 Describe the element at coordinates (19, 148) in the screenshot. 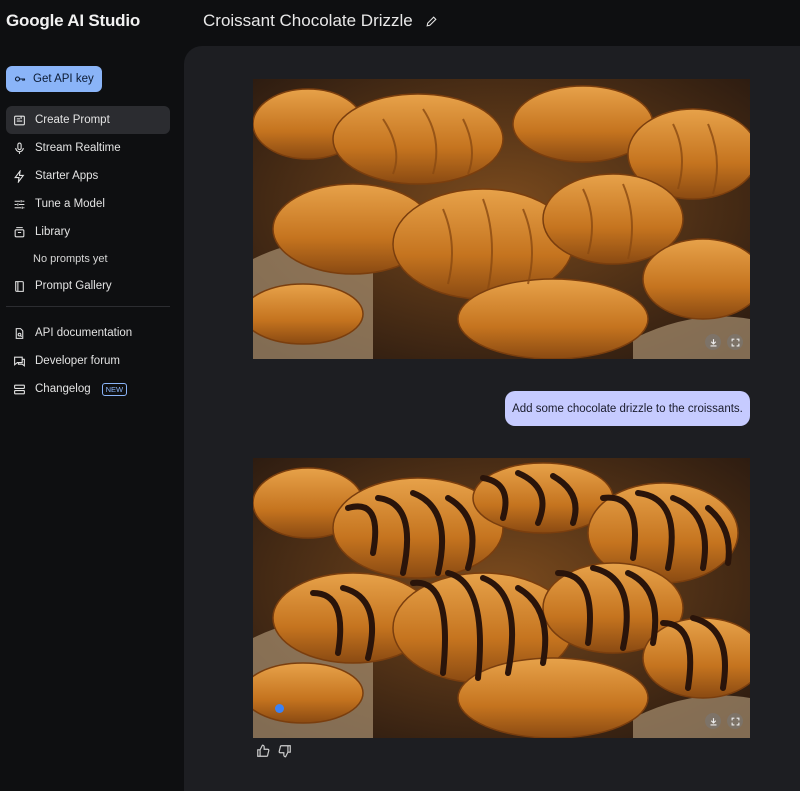

I see `microphone-icon` at that location.